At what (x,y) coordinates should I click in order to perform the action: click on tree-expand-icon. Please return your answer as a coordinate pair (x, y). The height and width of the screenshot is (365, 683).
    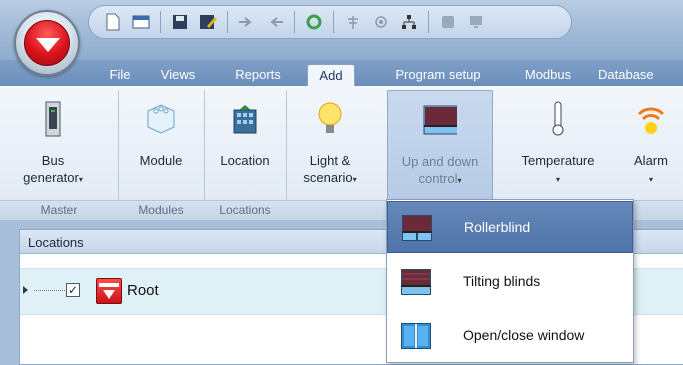
    Looking at the image, I should click on (25, 290).